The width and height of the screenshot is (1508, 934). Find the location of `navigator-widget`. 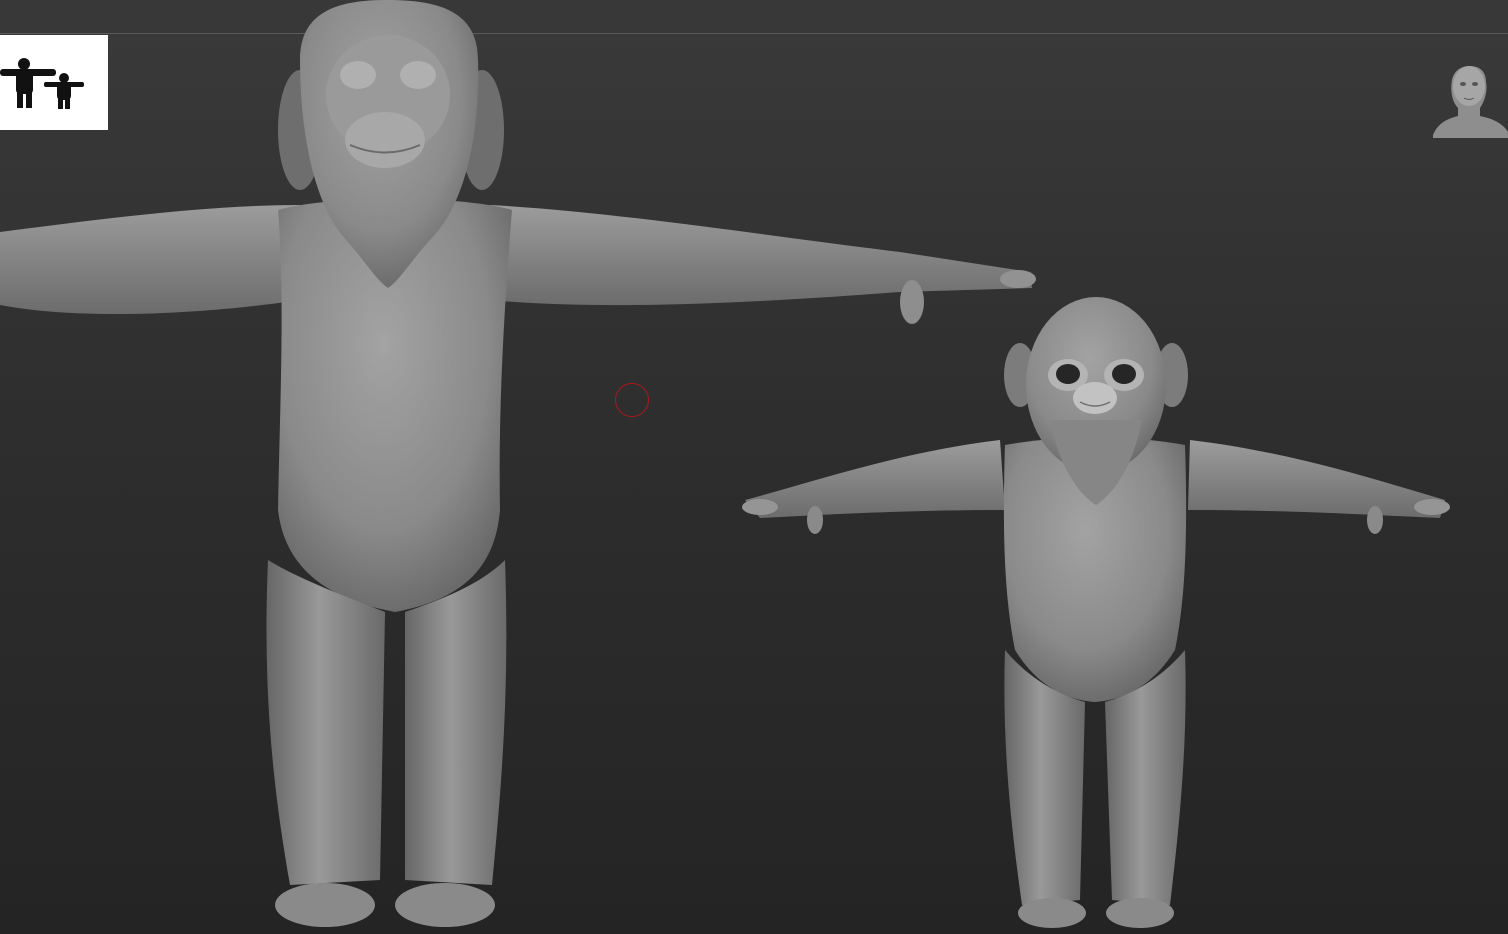

navigator-widget is located at coordinates (1468, 89).